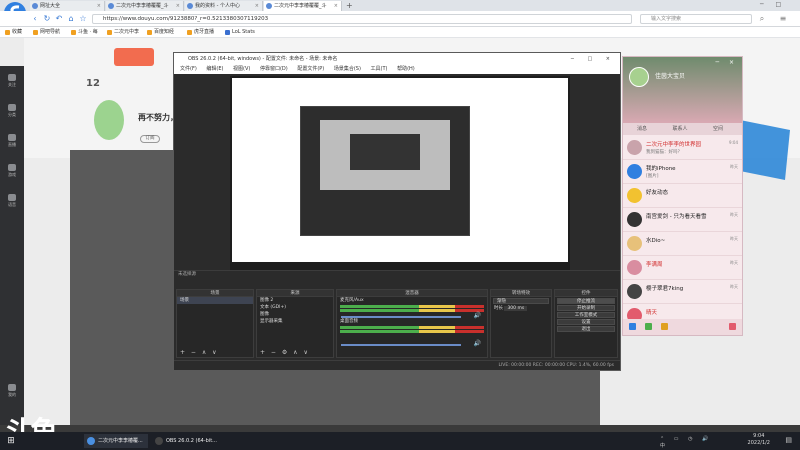  What do you see at coordinates (682, 244) in the screenshot?
I see `conversation-item: 水Dio~ 昨天` at bounding box center [682, 244].